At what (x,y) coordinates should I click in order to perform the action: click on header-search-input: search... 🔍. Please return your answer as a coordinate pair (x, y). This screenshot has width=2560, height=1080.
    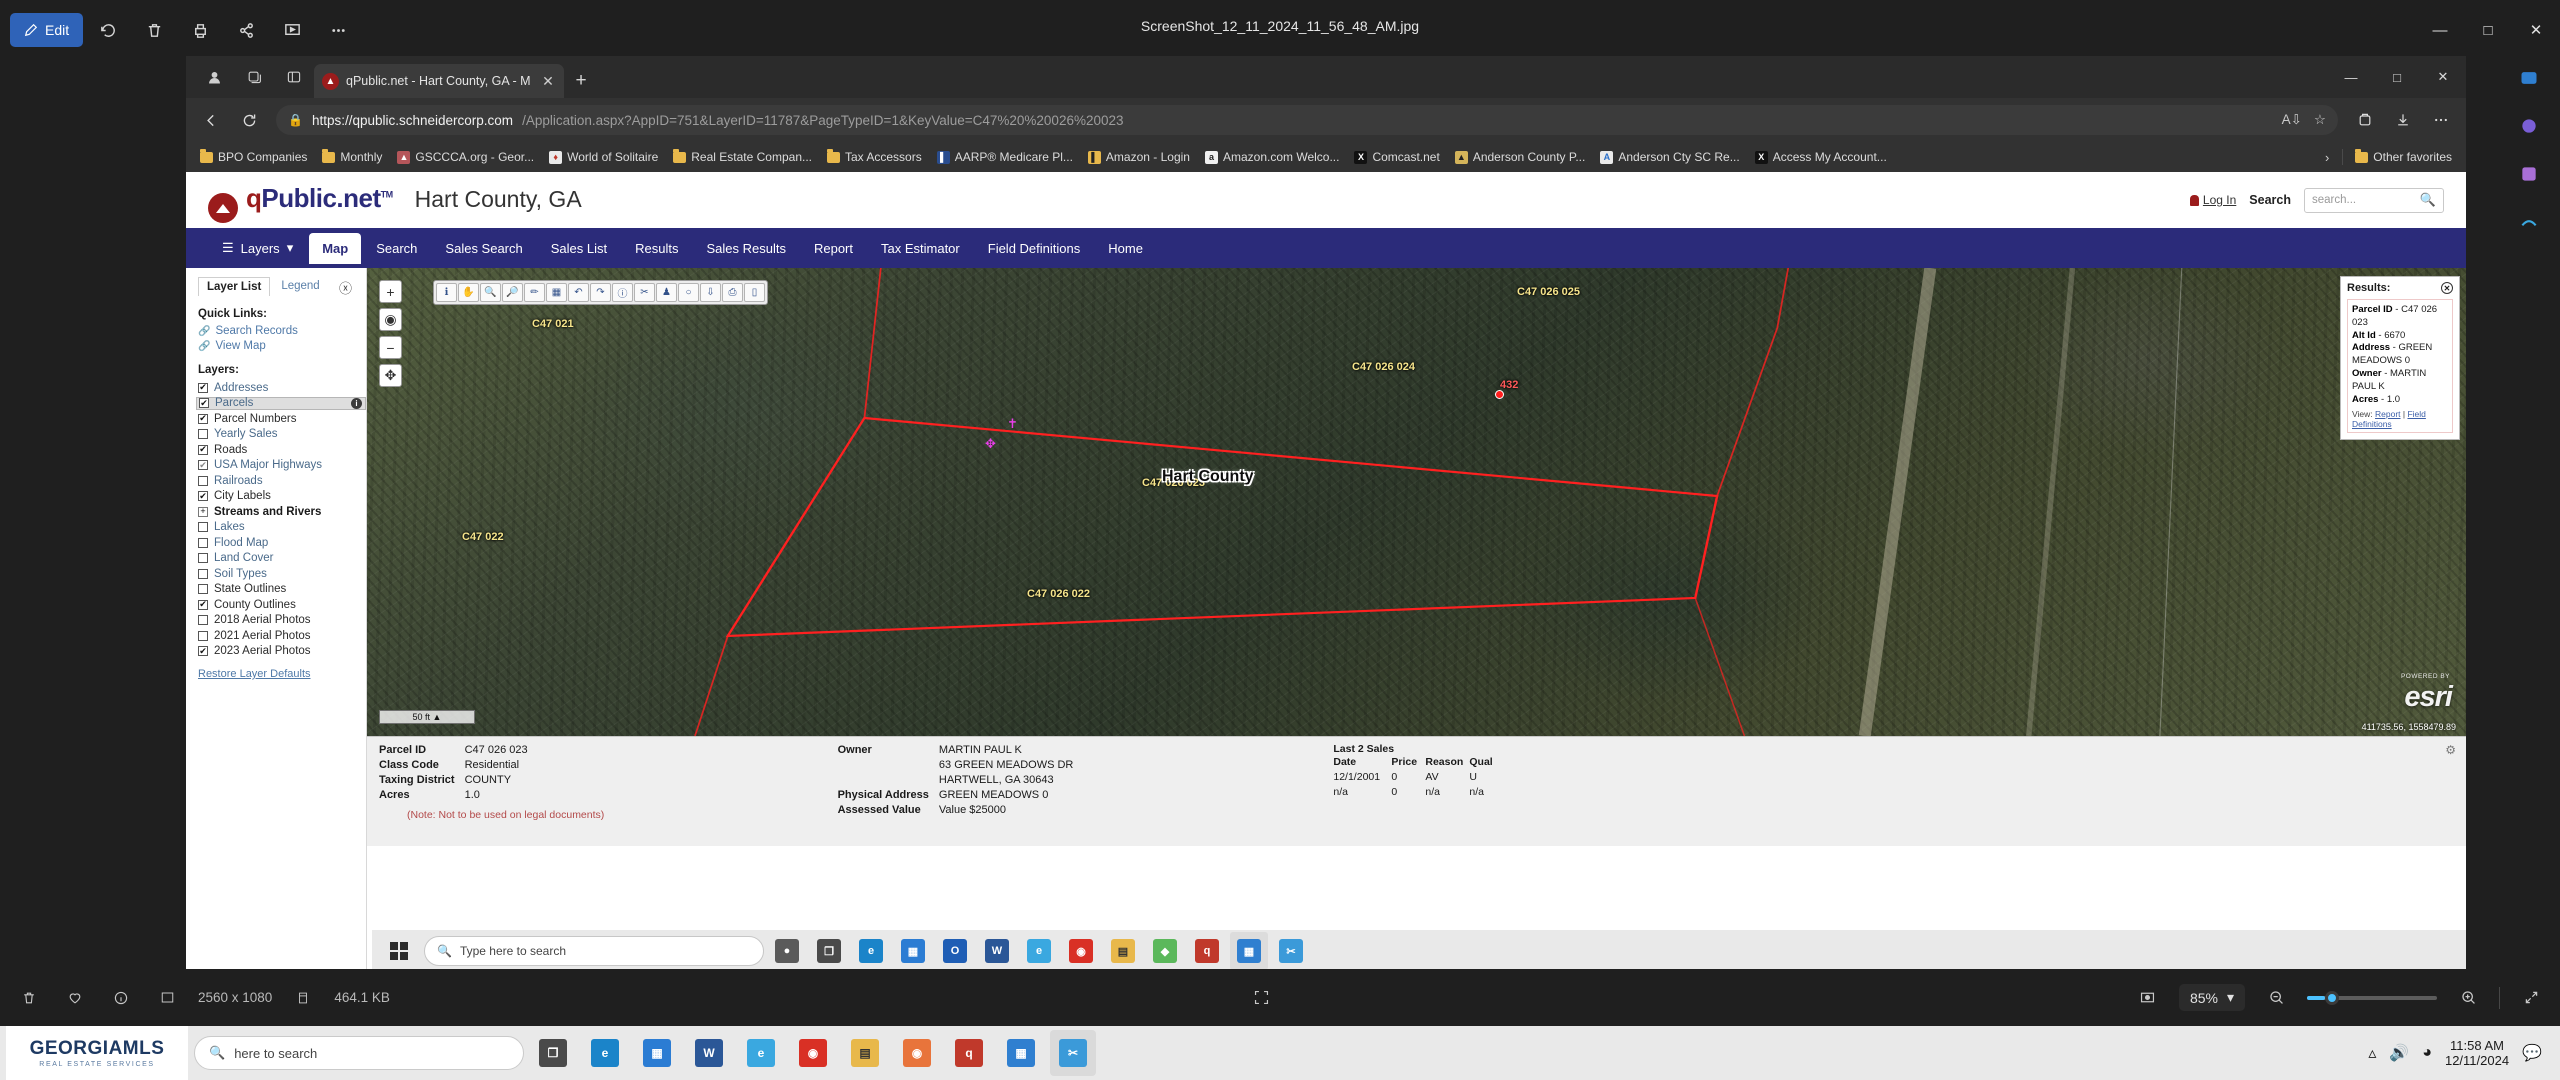
    Looking at the image, I should click on (2374, 200).